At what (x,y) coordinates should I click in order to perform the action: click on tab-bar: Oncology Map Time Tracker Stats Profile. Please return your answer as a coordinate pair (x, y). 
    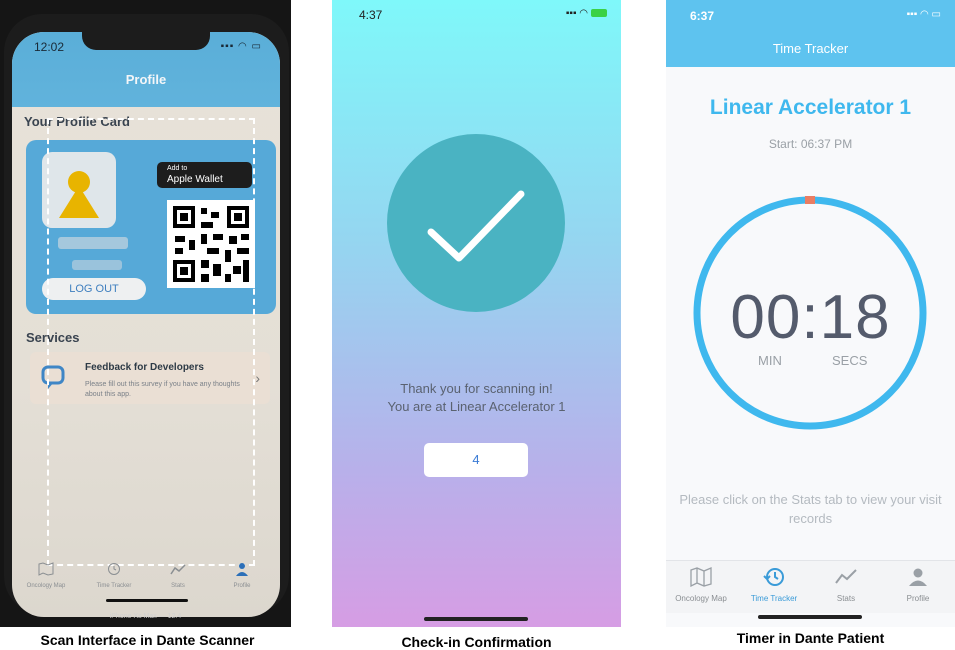
    Looking at the image, I should click on (810, 586).